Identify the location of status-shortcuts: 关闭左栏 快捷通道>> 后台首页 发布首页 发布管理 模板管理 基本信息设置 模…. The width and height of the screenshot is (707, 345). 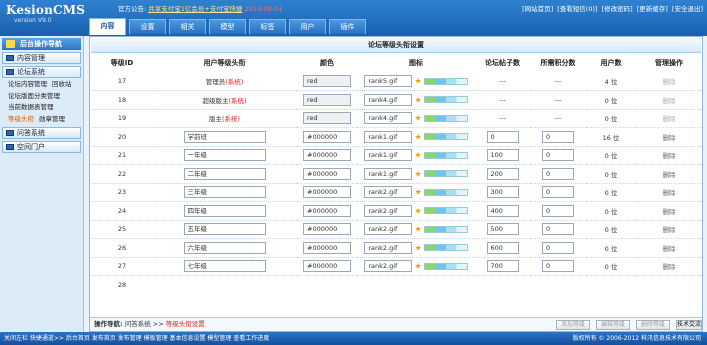
(136, 338).